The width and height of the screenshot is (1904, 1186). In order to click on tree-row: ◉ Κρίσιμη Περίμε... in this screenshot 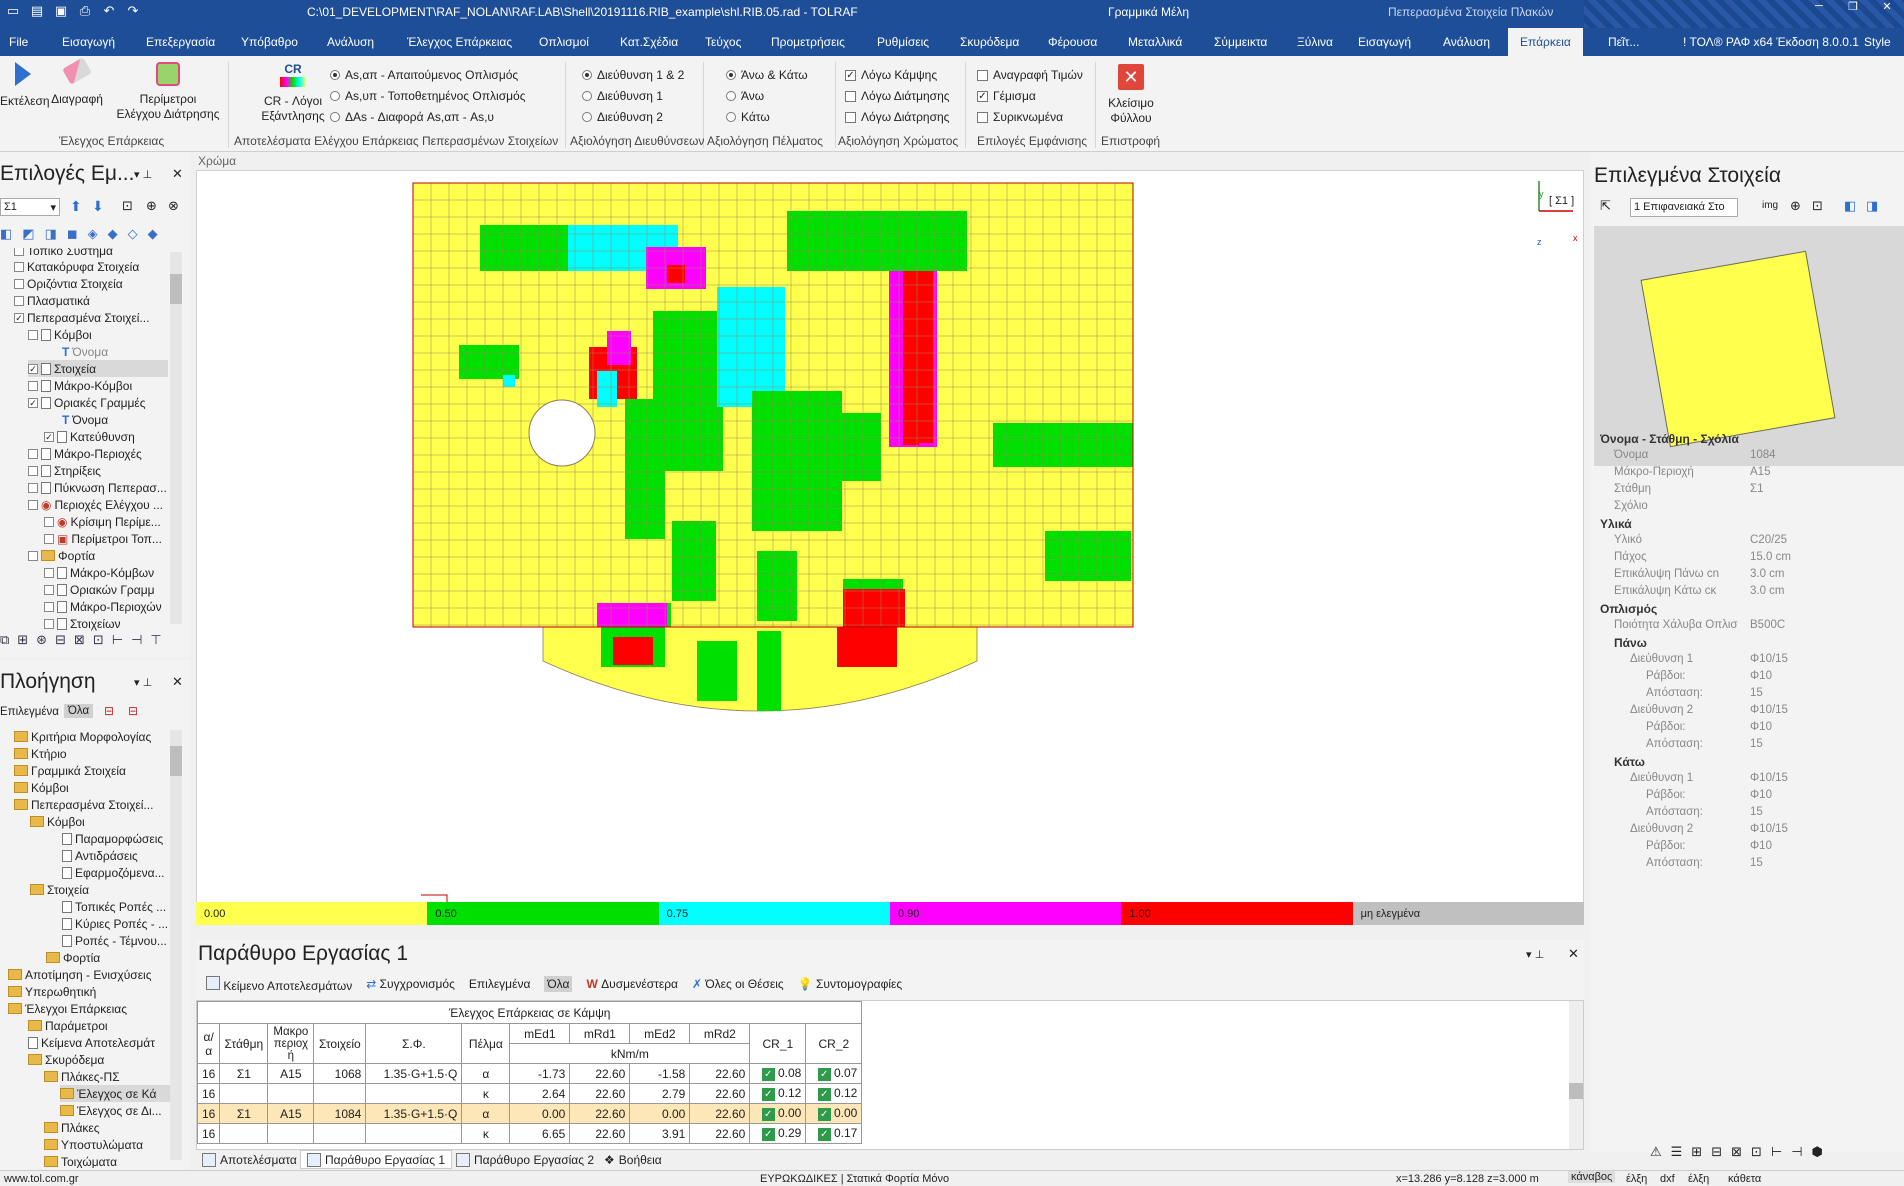, I will do `click(102, 521)`.